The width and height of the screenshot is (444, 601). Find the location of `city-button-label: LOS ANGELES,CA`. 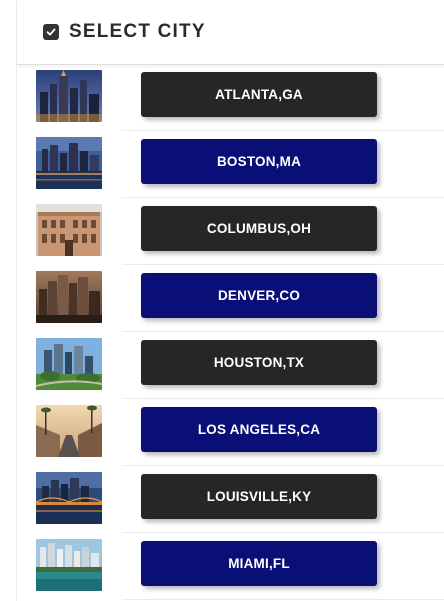

city-button-label: LOS ANGELES,CA is located at coordinates (259, 429).